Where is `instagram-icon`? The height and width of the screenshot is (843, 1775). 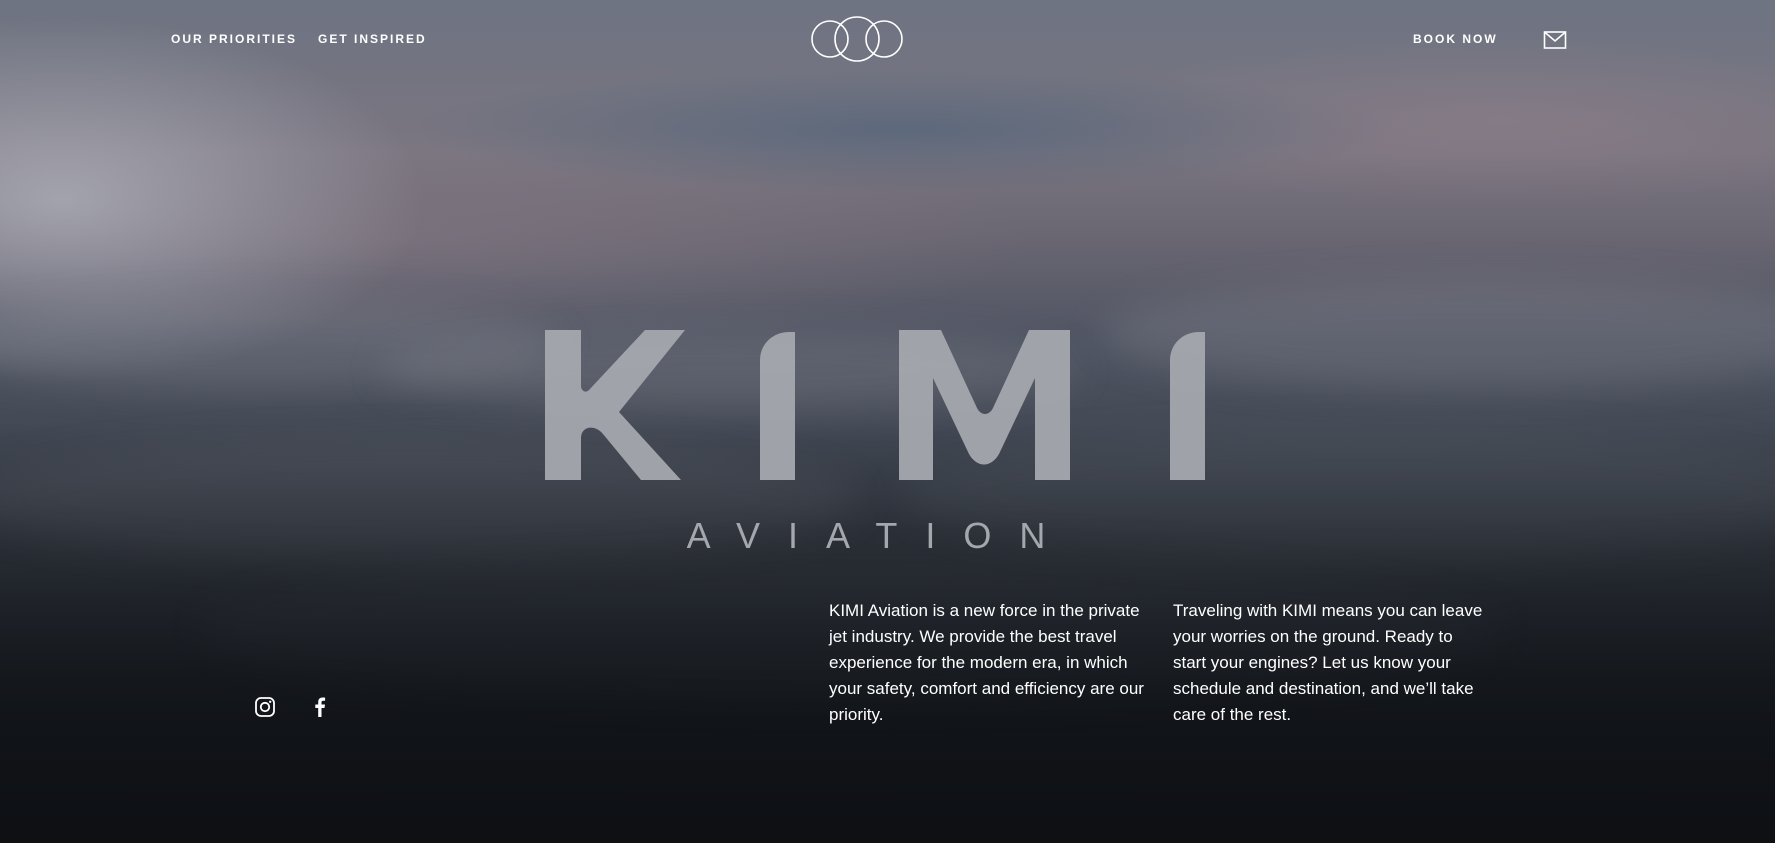
instagram-icon is located at coordinates (265, 707).